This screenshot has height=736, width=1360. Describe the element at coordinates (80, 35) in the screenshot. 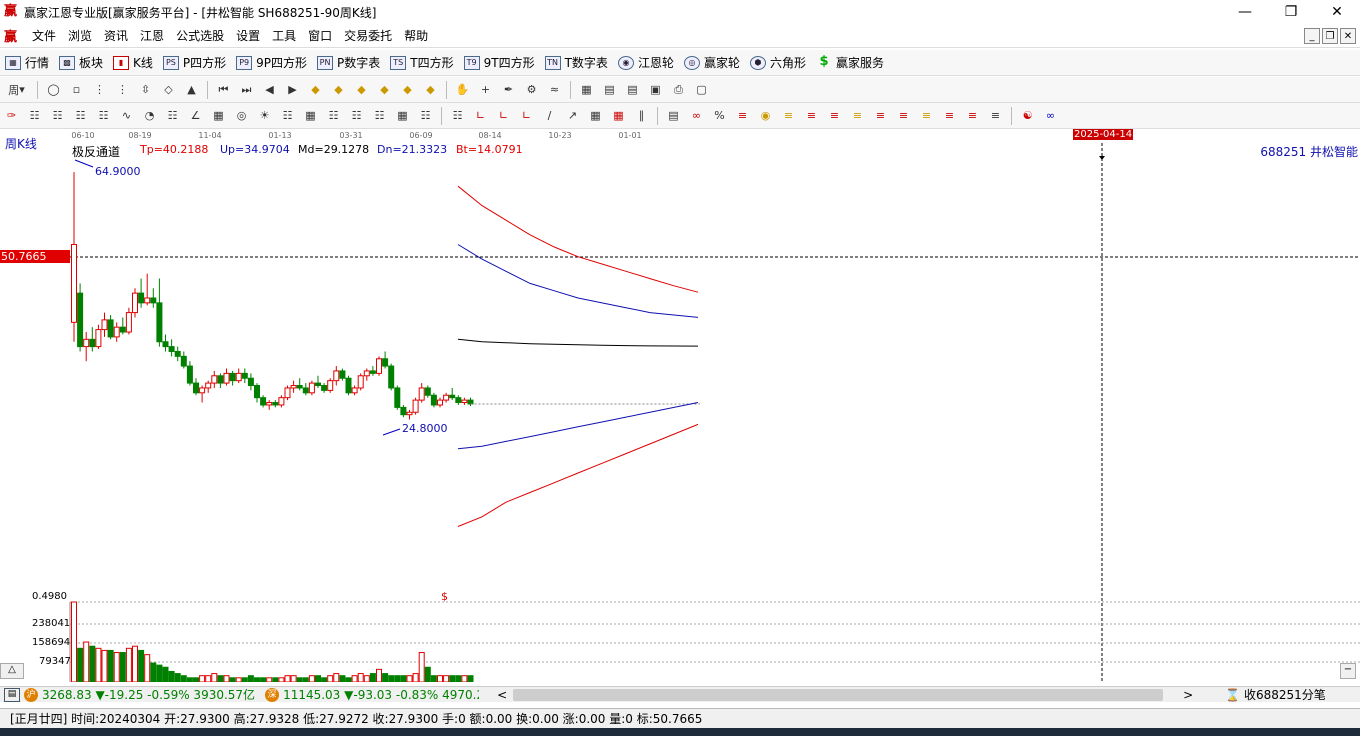

I see `menu-browse: 浏览` at that location.